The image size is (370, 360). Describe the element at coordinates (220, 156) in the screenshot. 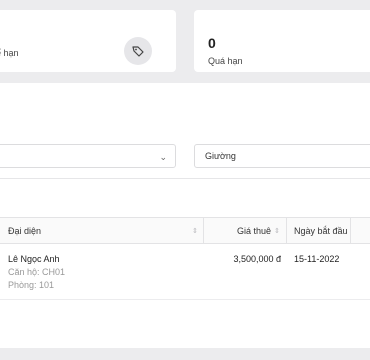

I see `filter-value: Giường` at that location.